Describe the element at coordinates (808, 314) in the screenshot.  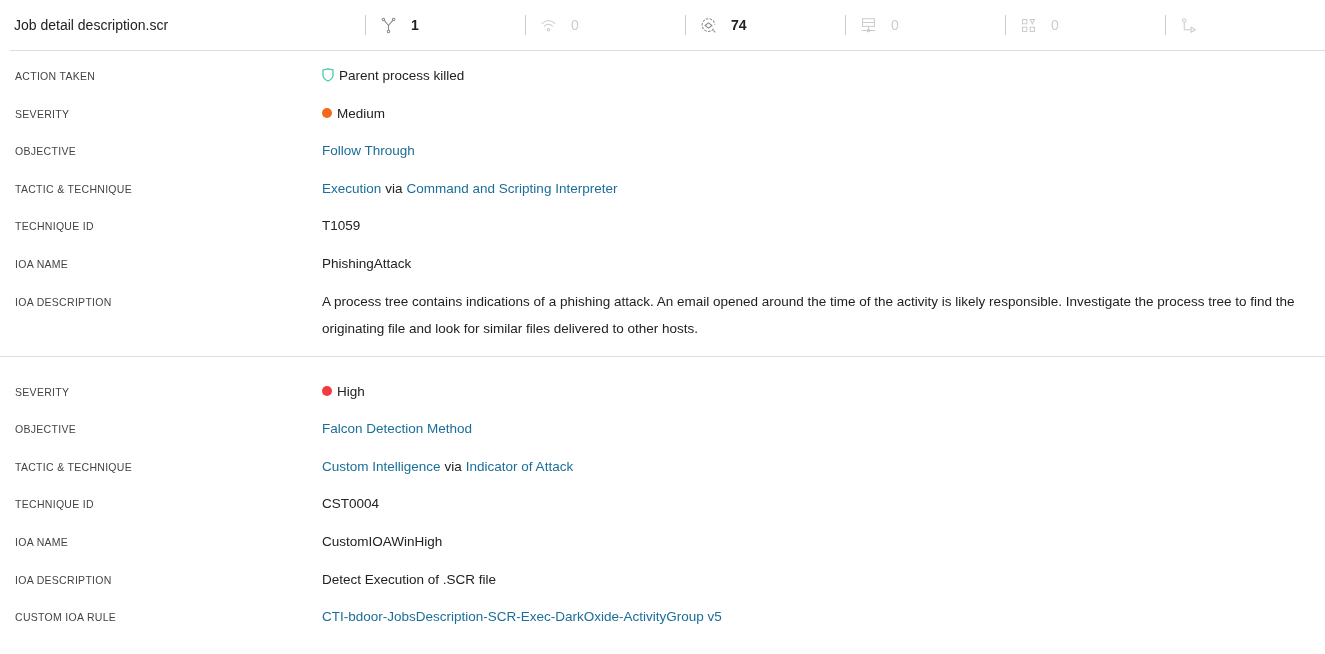
I see `field-value: A process tree contains indications of a phishing attack. An email opened around the time of the activity is likely responsible. Investigate the process tree to find the originating file and look for similar files delivered to other hosts.` at that location.